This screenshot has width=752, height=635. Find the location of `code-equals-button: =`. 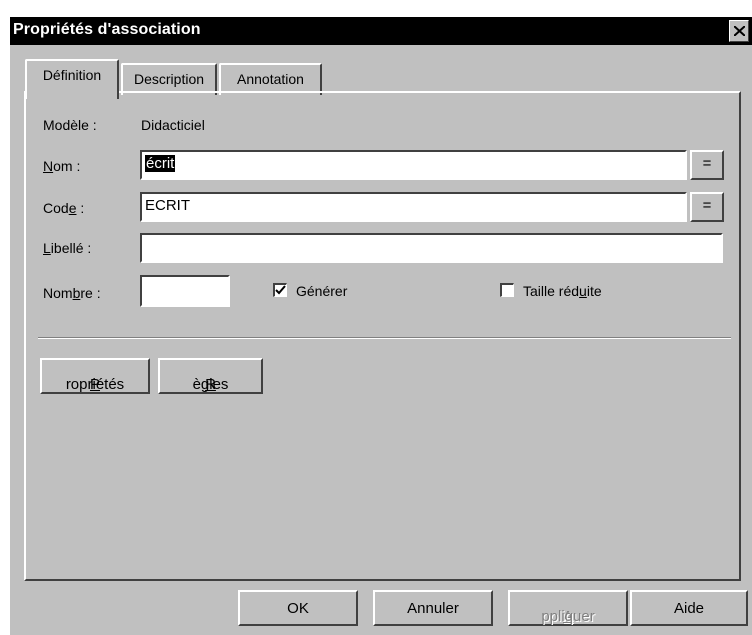

code-equals-button: = is located at coordinates (707, 207).